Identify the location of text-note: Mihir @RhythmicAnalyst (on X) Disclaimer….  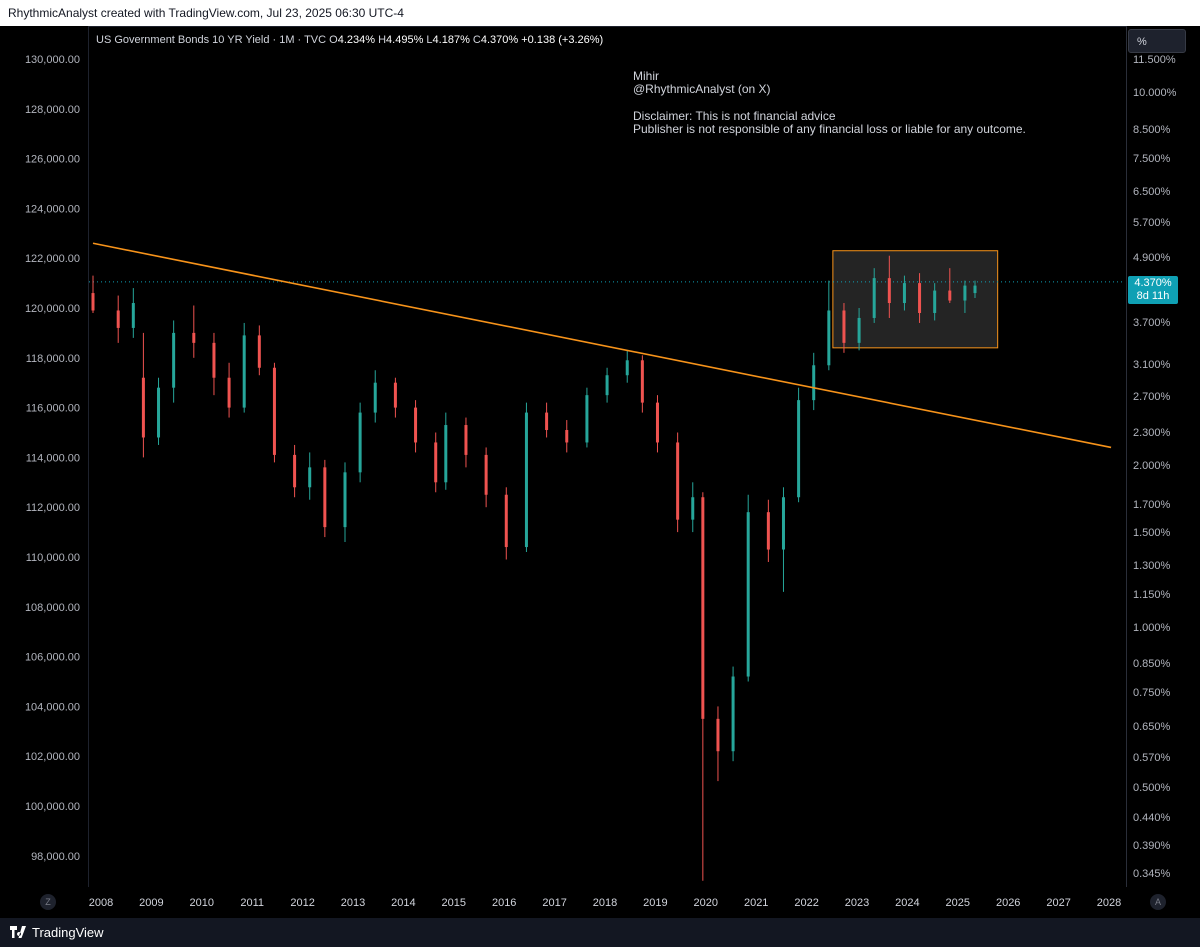
(829, 103).